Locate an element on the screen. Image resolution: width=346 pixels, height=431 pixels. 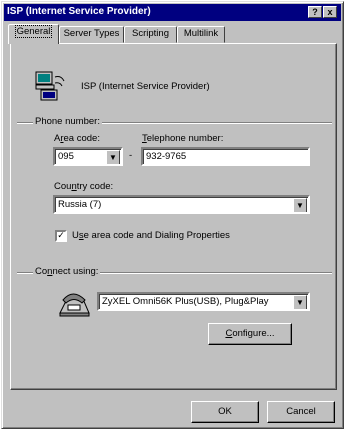
dialup-computer-icon is located at coordinates (50, 86).